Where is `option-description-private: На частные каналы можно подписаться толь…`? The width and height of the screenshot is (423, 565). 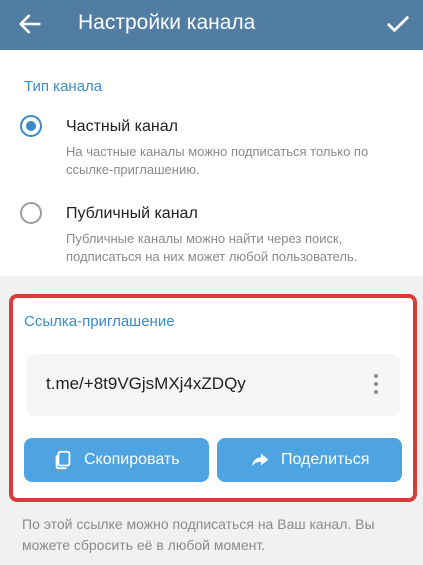 option-description-private: На частные каналы можно подписаться толь… is located at coordinates (217, 160).